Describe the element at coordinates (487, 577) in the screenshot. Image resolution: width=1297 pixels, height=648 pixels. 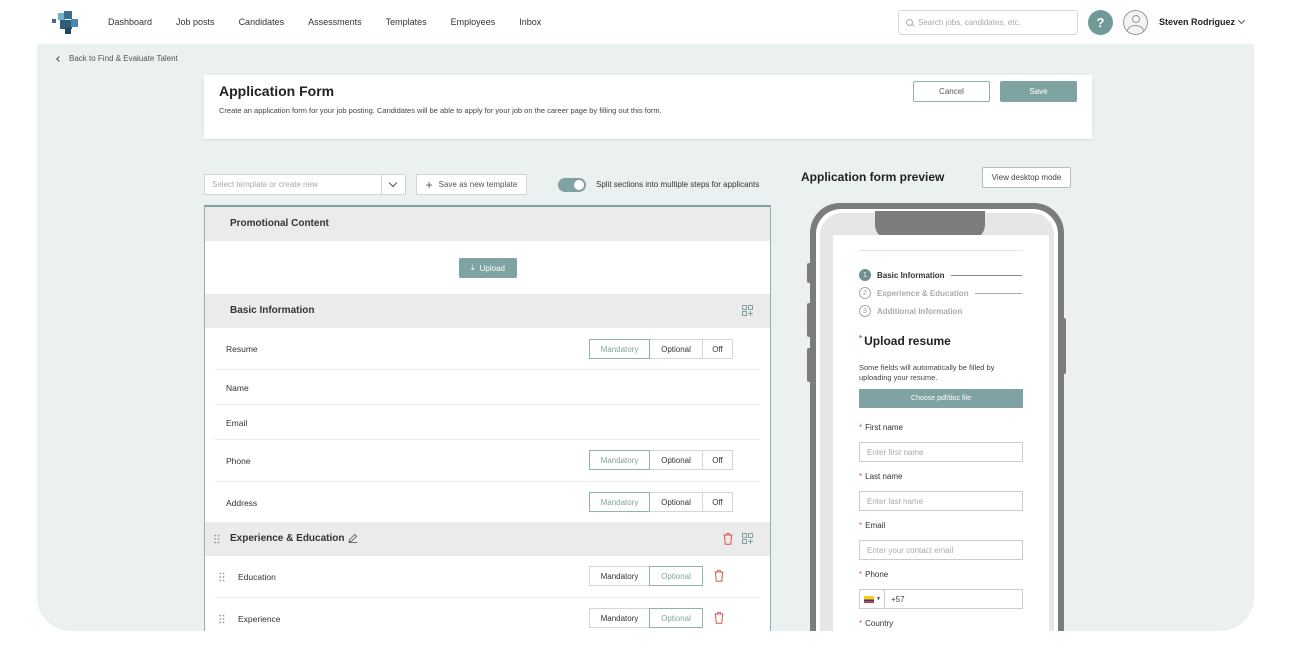
I see `field-row-education: Education Mandatory Optional` at that location.